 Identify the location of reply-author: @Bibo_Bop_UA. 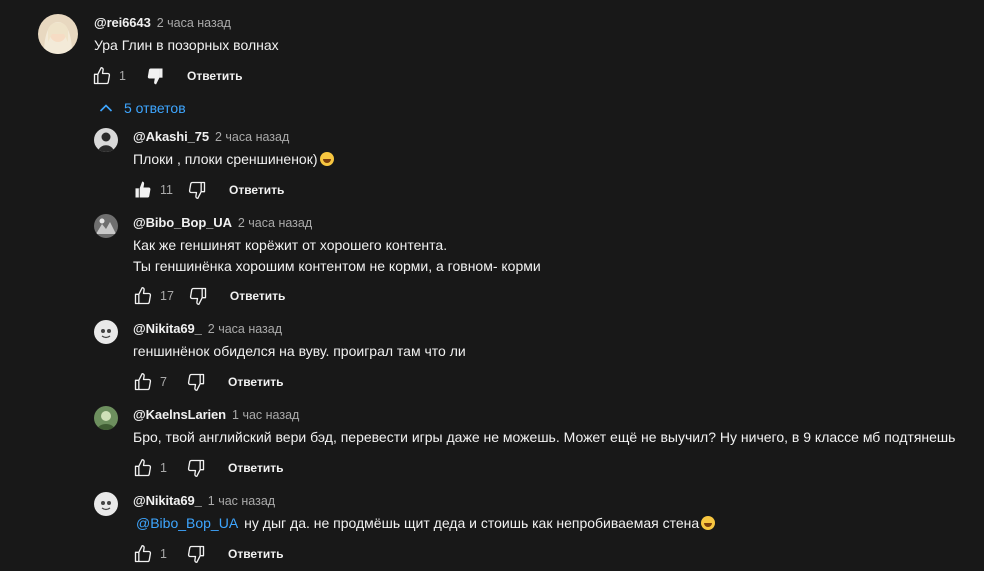
(182, 222).